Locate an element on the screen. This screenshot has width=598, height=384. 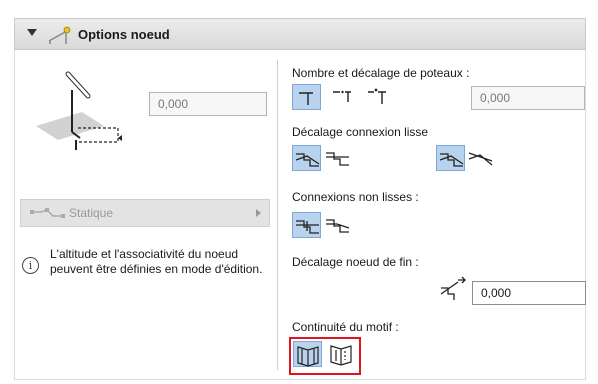
post-start-icon is located at coordinates (306, 98).